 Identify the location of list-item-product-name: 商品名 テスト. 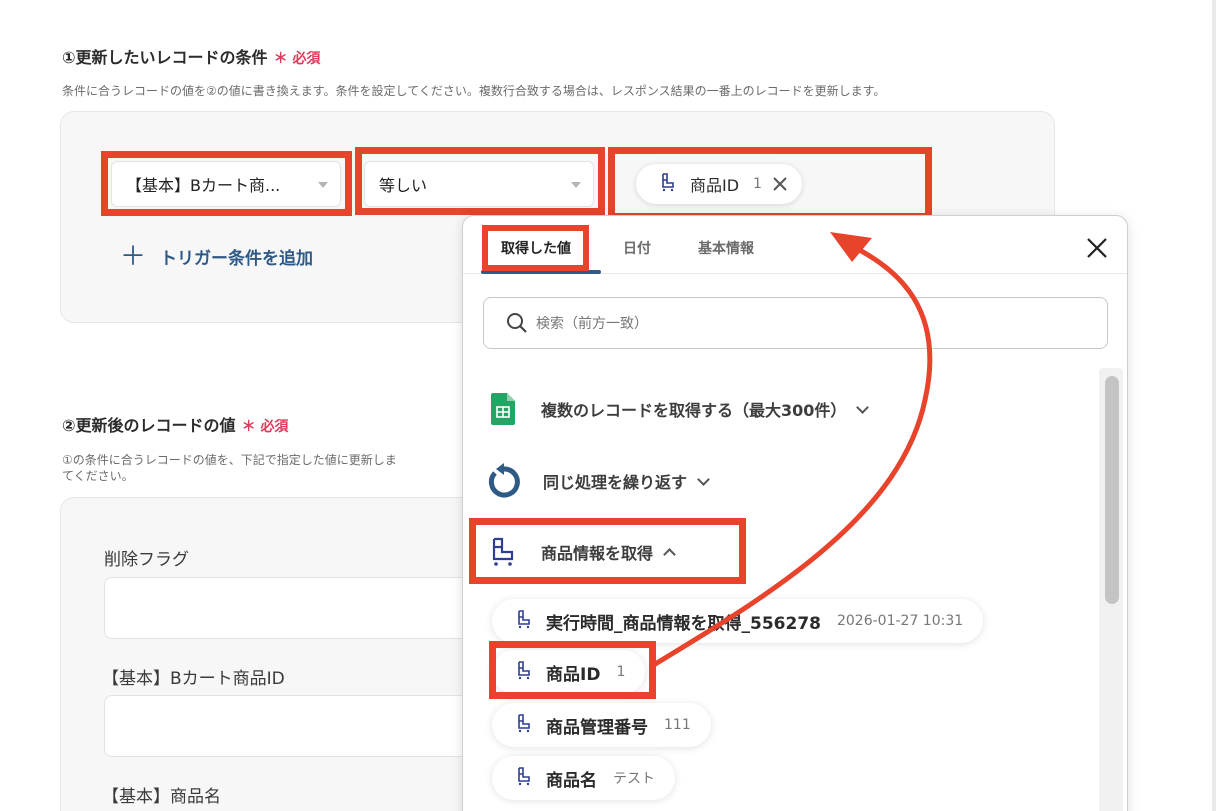
(583, 778).